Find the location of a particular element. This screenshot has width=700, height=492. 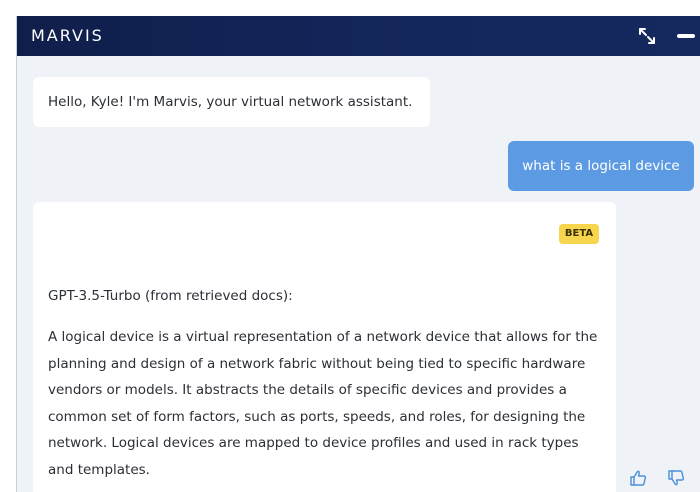

beta-badge: BETA is located at coordinates (579, 234).